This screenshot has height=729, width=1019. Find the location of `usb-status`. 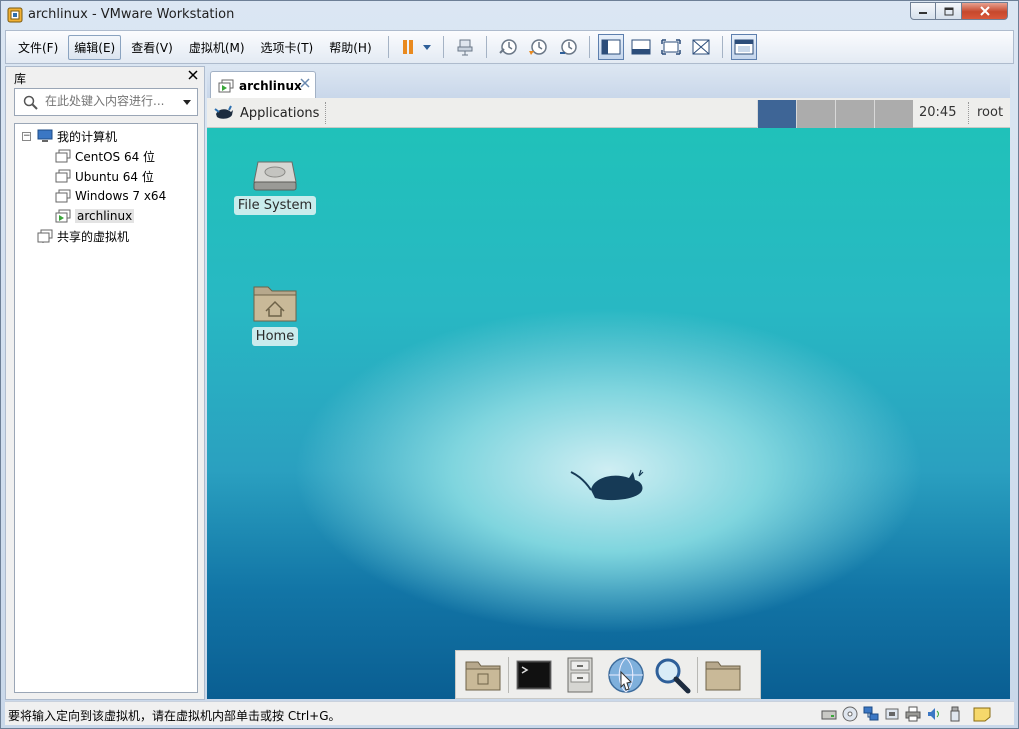

usb-status is located at coordinates (891, 714).